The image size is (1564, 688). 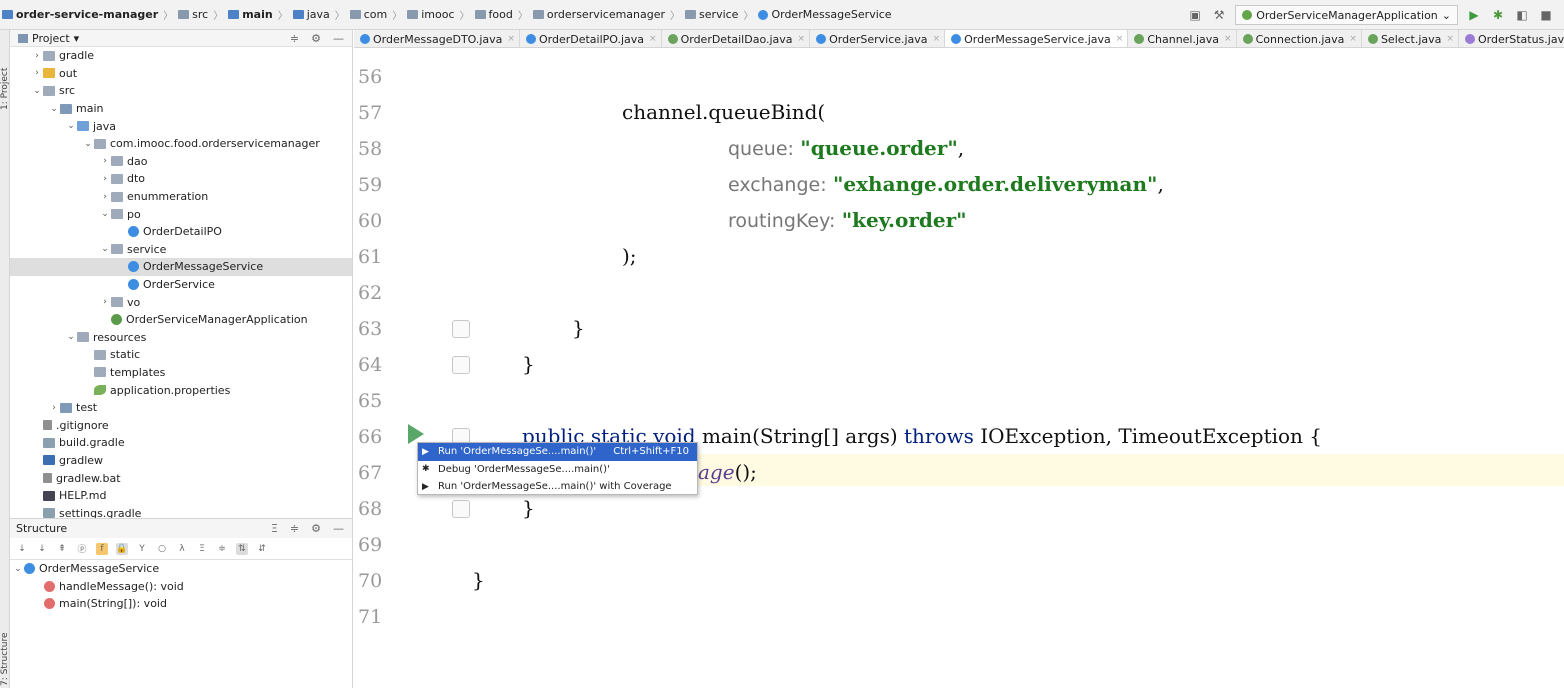 What do you see at coordinates (338, 528) in the screenshot?
I see `hide-icon: —` at bounding box center [338, 528].